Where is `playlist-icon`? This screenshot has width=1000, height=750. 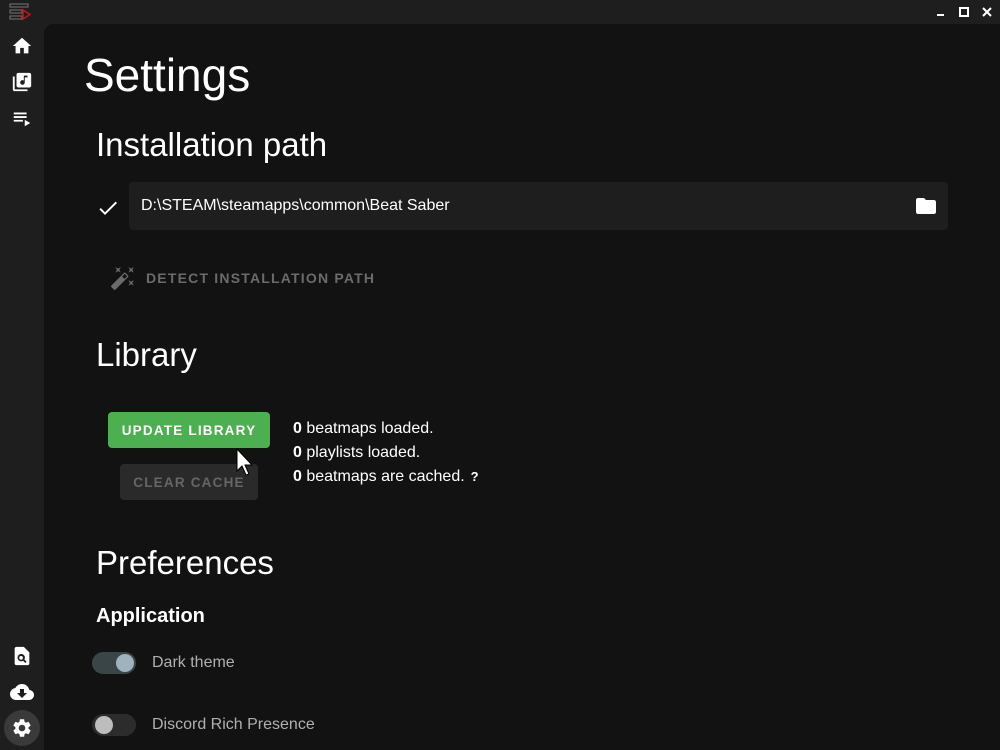
playlist-icon is located at coordinates (22, 119).